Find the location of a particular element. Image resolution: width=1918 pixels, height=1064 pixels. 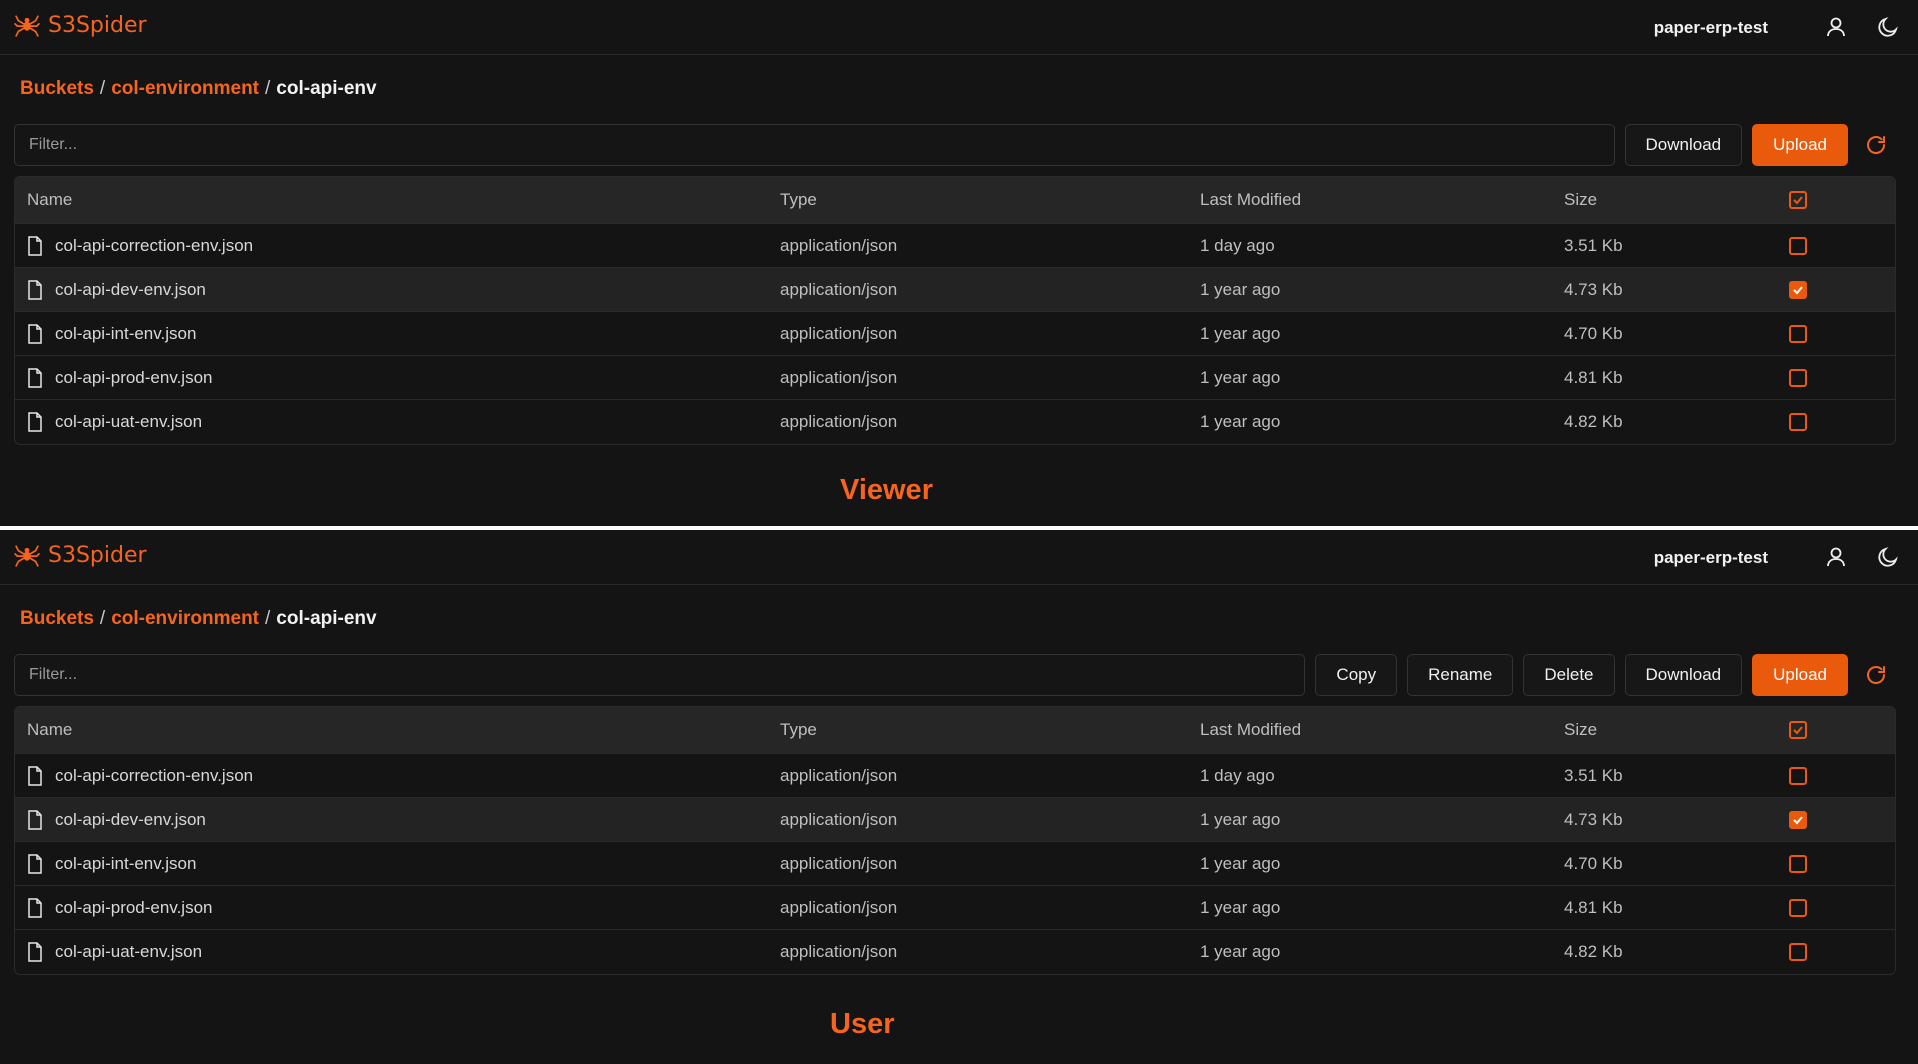

breadcrumb-current: col-api-env is located at coordinates (326, 618).